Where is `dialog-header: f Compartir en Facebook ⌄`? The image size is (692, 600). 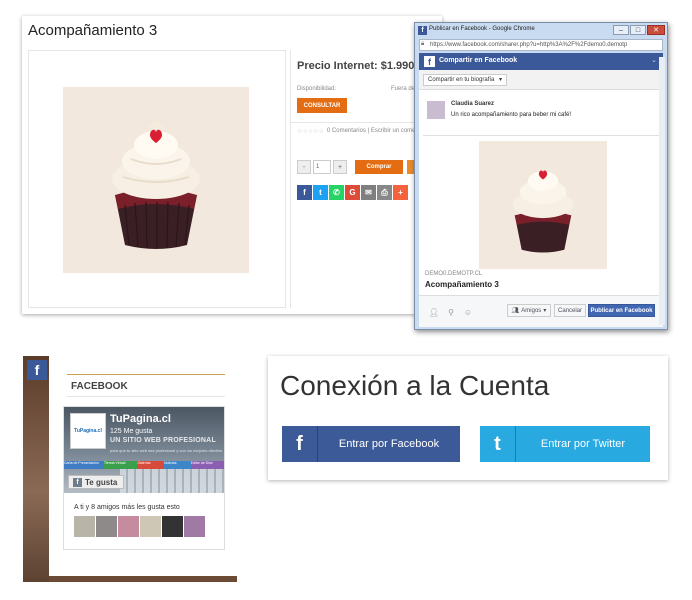 dialog-header: f Compartir en Facebook ⌄ is located at coordinates (541, 61).